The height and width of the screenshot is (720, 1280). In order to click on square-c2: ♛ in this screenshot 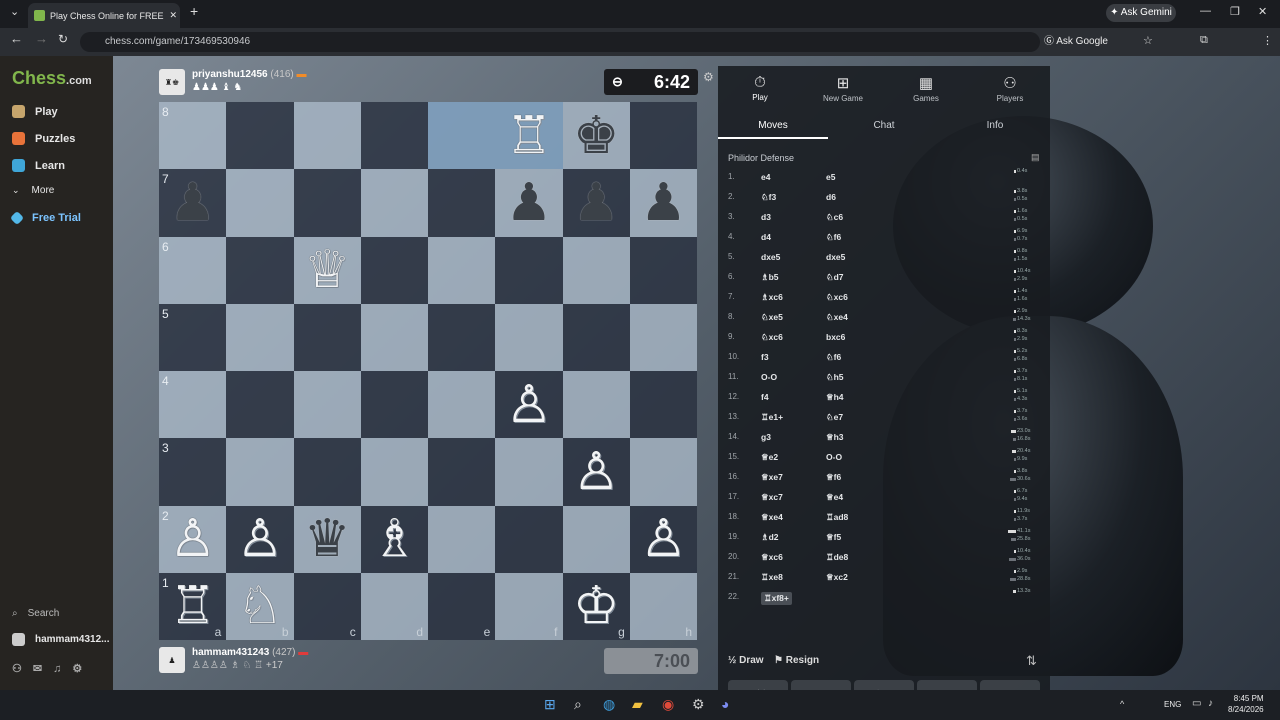, I will do `click(327, 539)`.